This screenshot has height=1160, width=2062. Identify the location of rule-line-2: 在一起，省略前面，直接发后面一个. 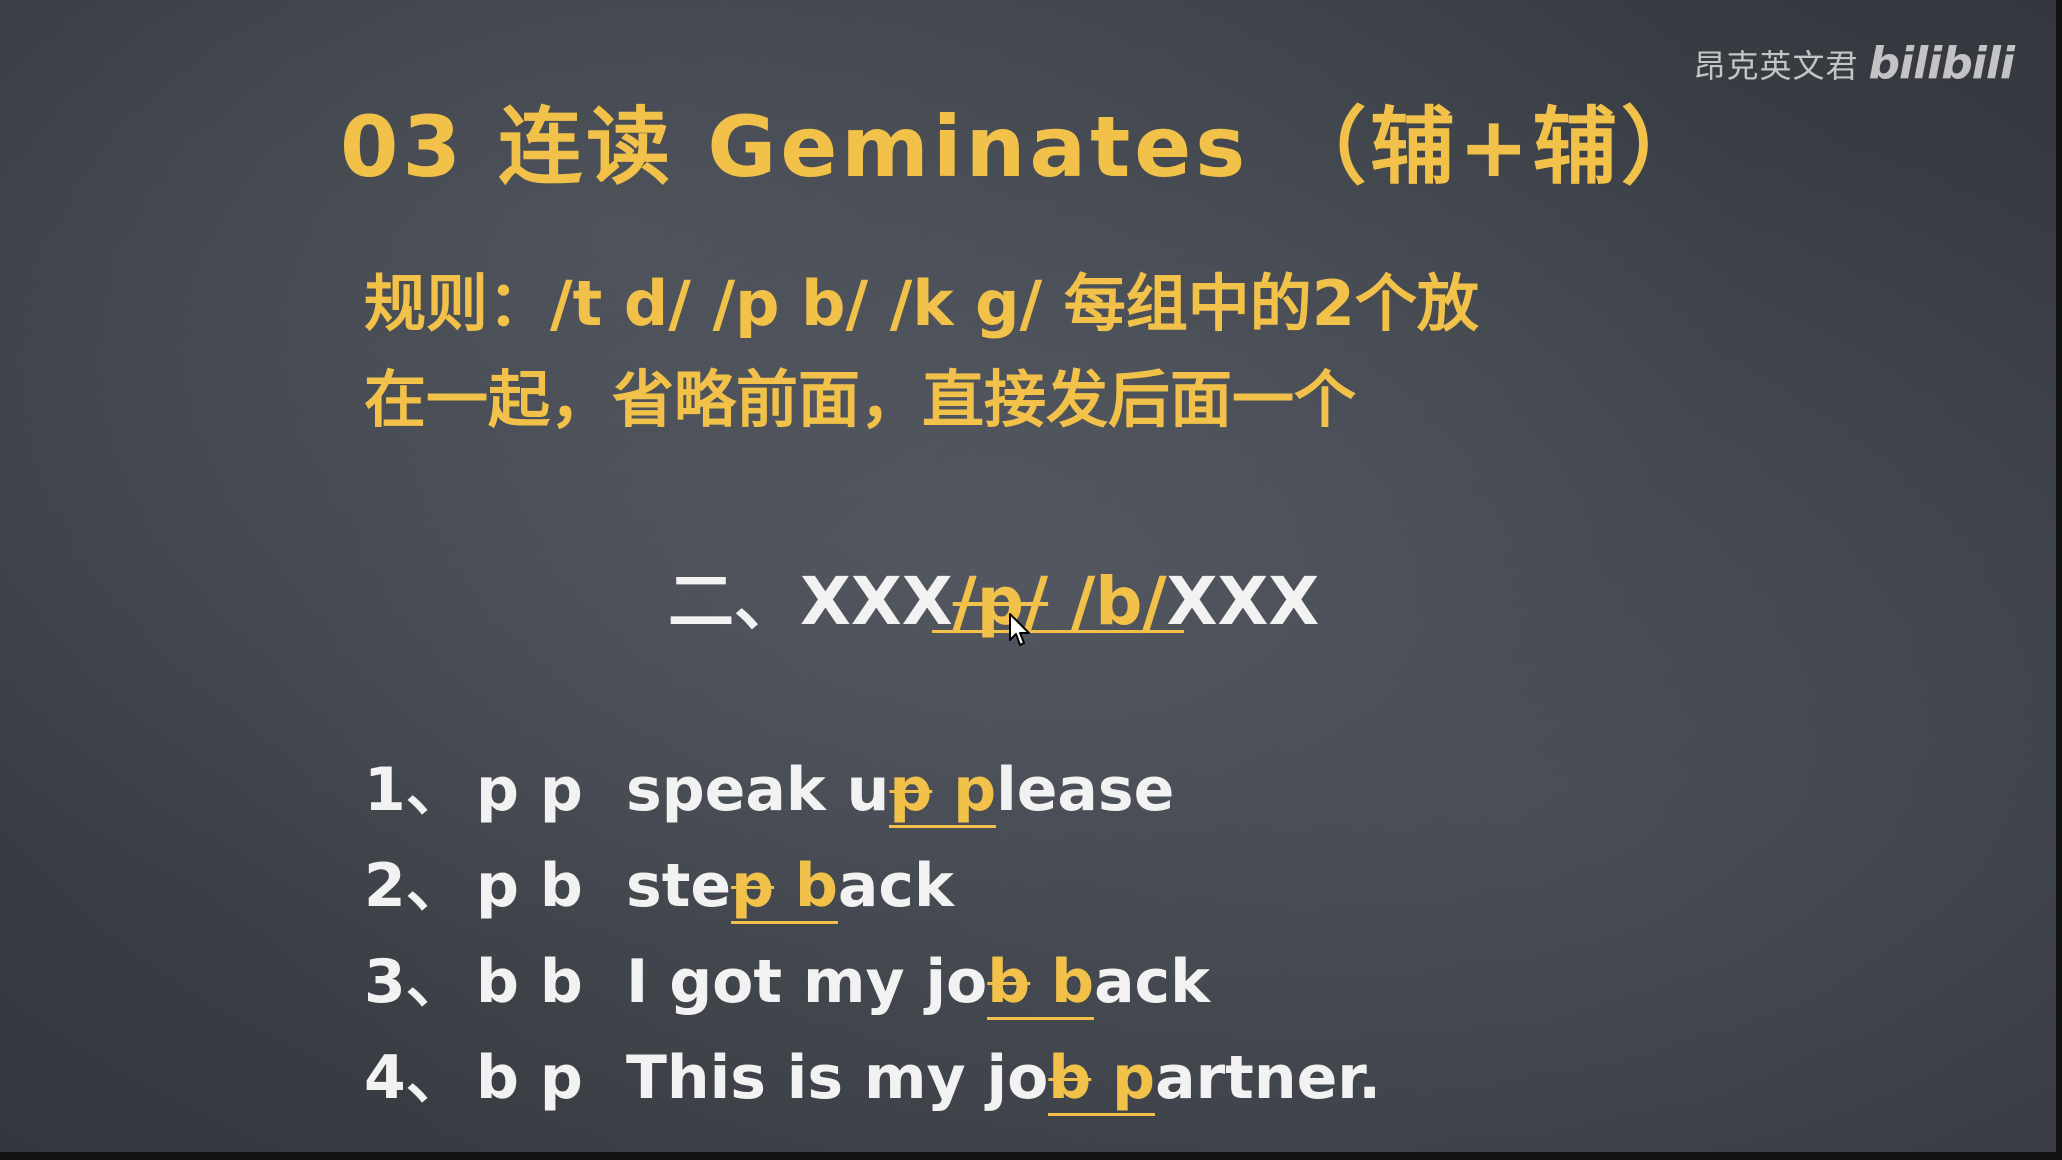
(860, 399).